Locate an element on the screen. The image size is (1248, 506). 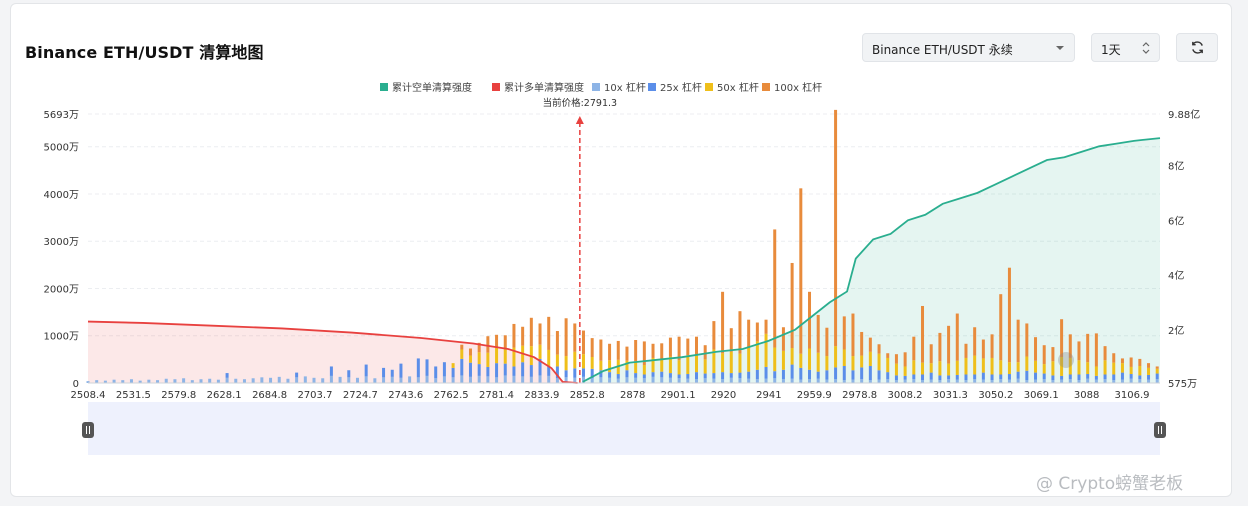
x-tick-label: 2743.6 is located at coordinates (405, 395).